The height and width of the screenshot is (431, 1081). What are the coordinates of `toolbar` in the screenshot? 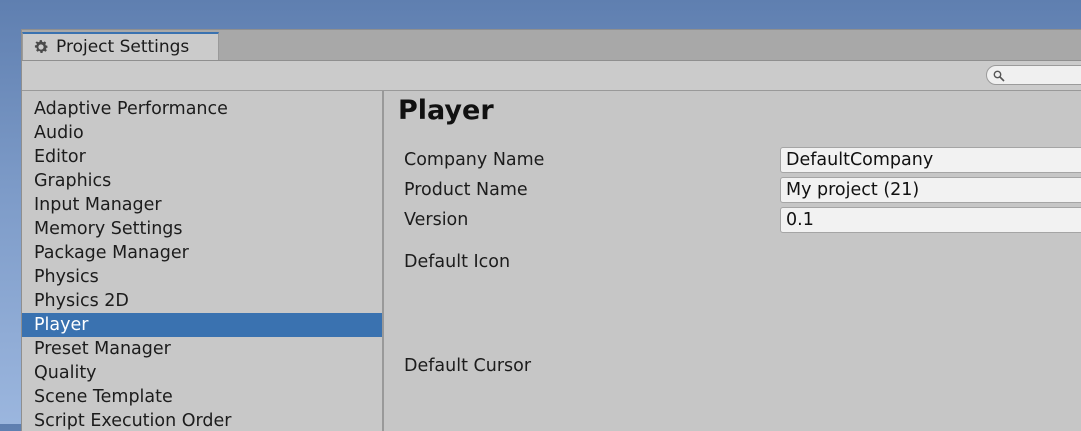 It's located at (551, 76).